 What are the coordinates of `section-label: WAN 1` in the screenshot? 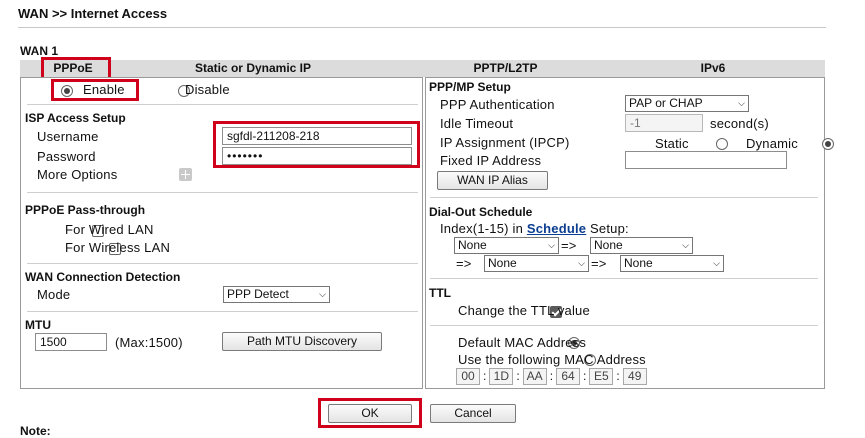 It's located at (39, 51).